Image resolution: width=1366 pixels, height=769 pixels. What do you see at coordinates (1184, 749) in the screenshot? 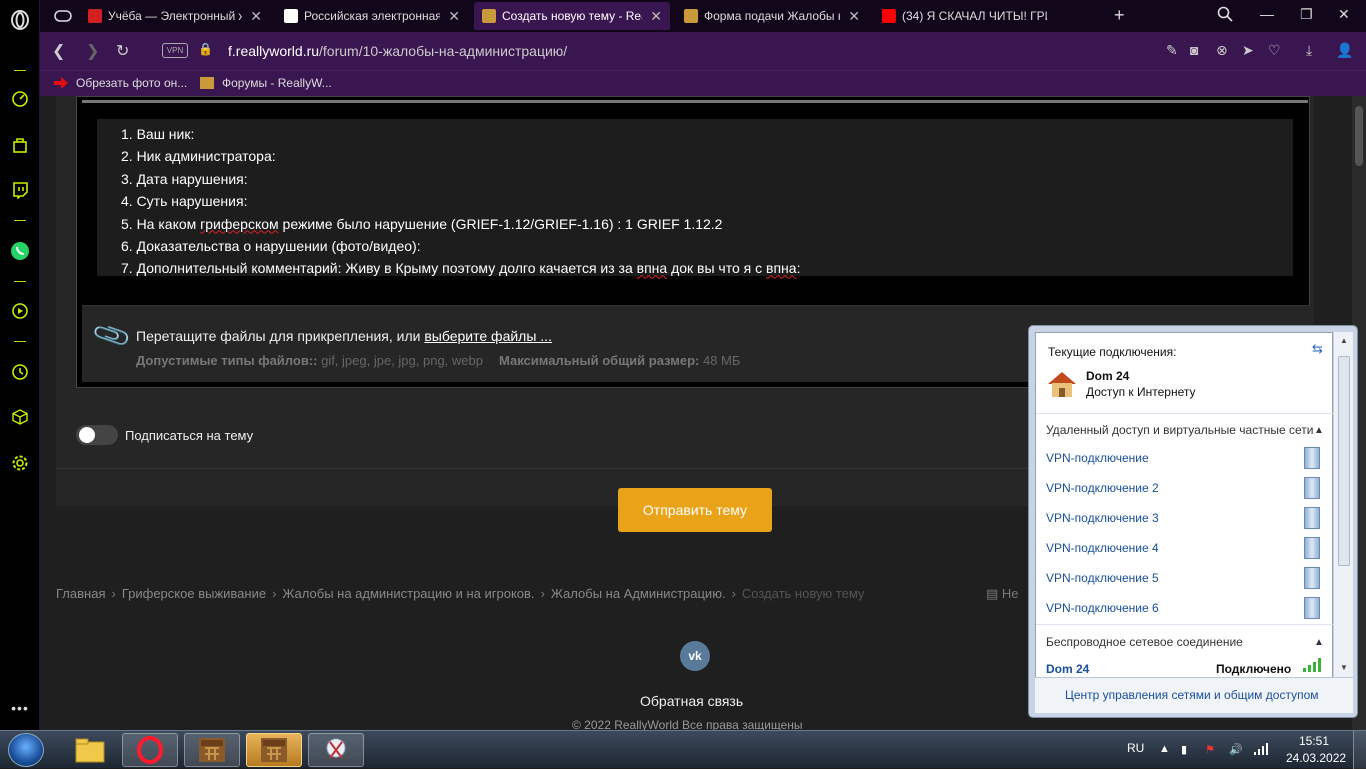
I see `battery-icon: ▮` at bounding box center [1184, 749].